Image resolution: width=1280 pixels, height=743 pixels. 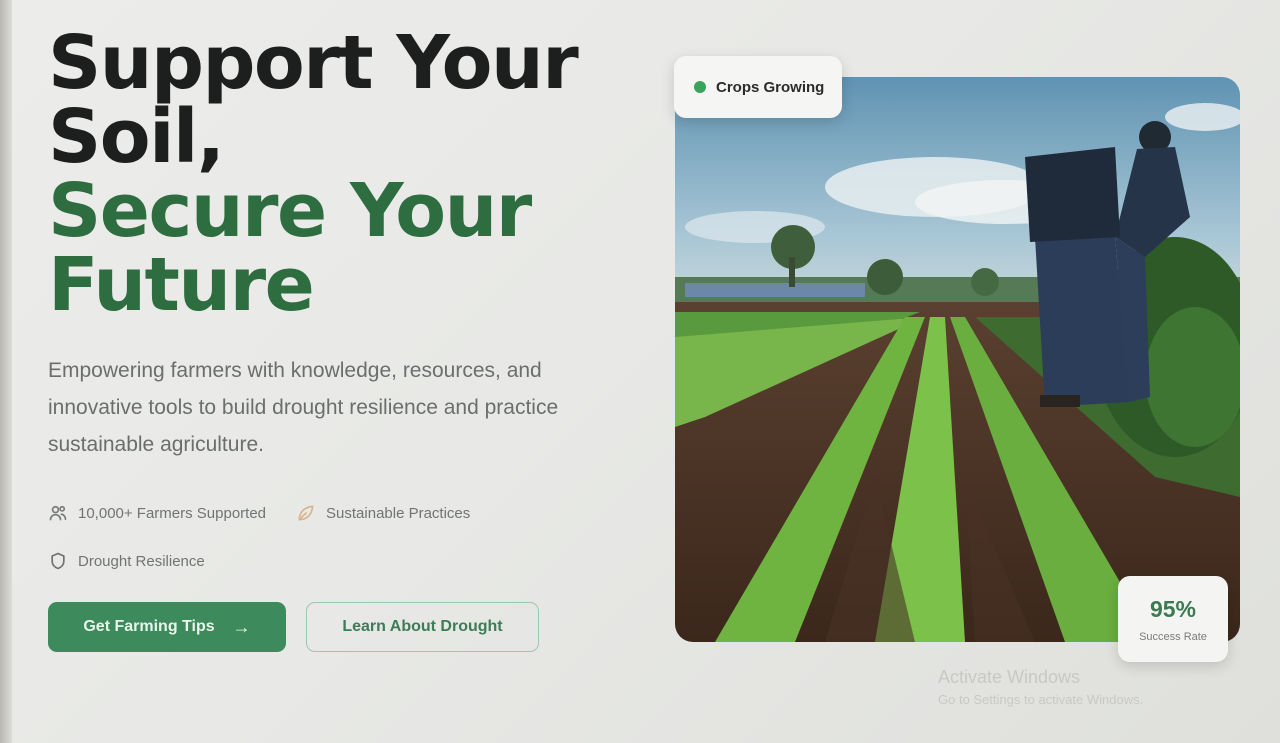 I want to click on feature-label: Sustainable Practices, so click(x=398, y=513).